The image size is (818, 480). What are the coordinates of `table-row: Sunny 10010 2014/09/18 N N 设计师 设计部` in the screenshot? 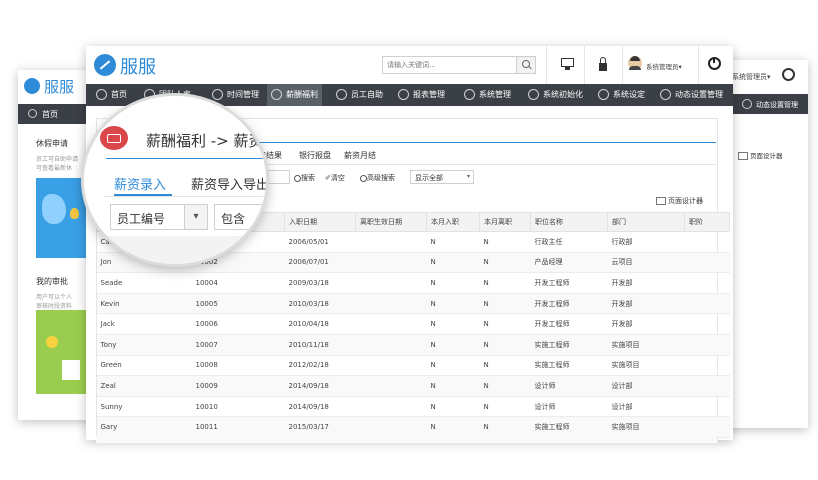 It's located at (413, 407).